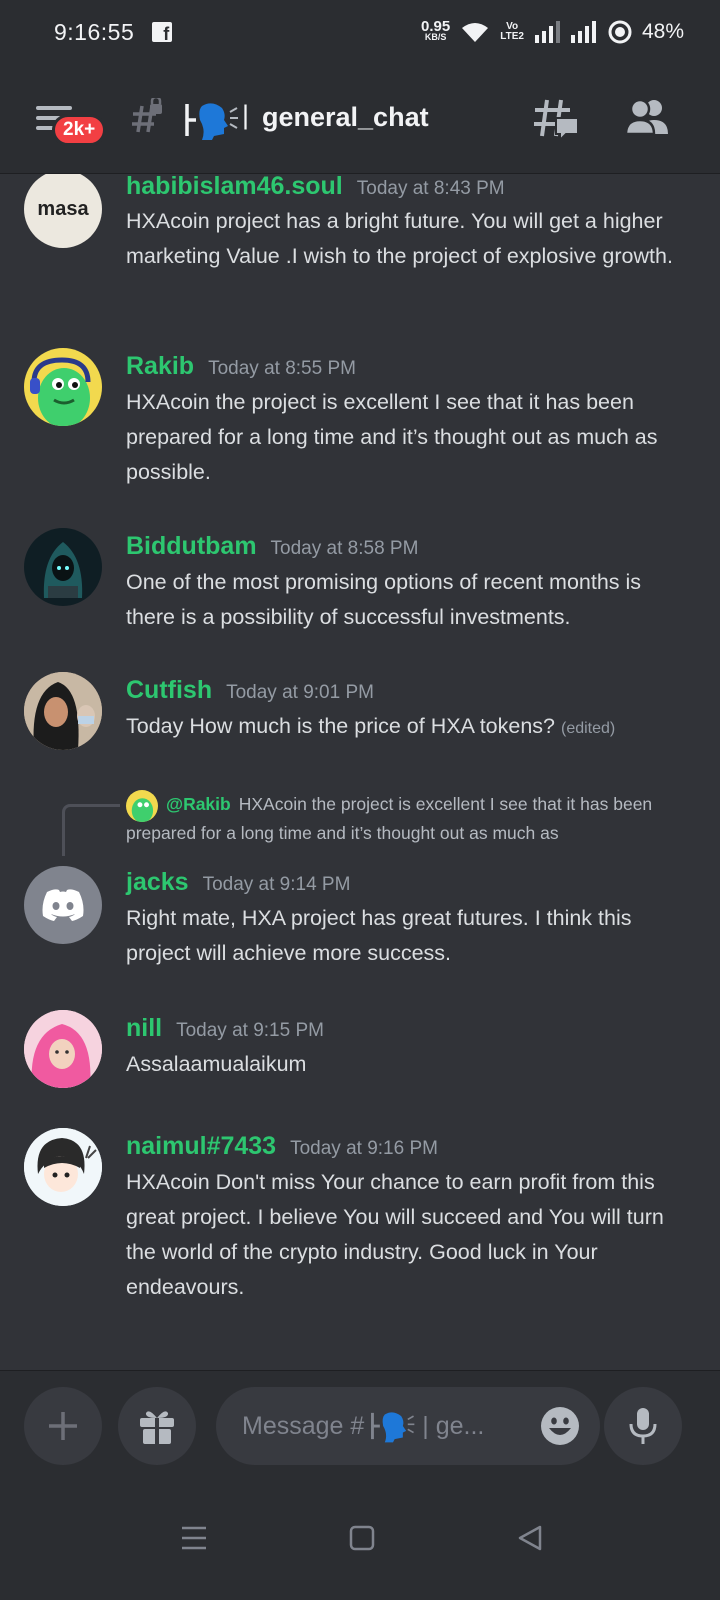  What do you see at coordinates (282, 1146) in the screenshot?
I see `username: naimul#7433 Today at 9:16 PM` at bounding box center [282, 1146].